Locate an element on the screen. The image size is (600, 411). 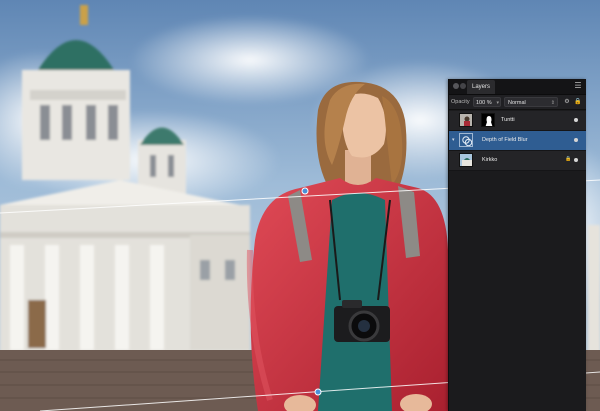
opacity-value: 100 % is located at coordinates (484, 103).